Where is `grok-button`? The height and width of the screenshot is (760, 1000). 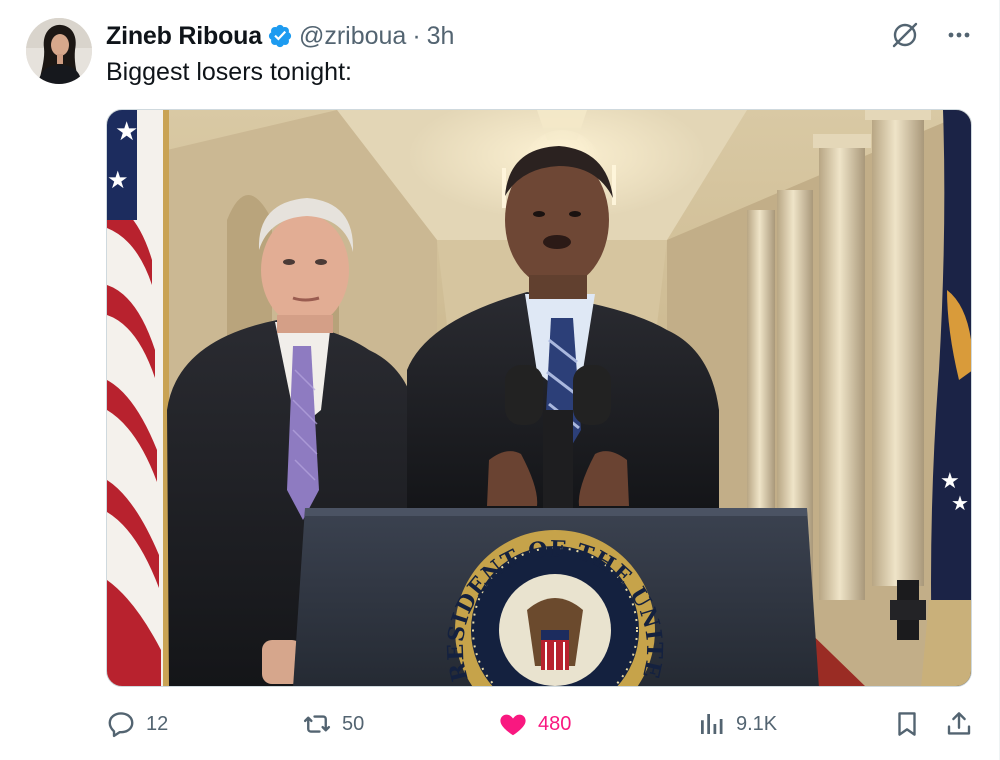 grok-button is located at coordinates (905, 35).